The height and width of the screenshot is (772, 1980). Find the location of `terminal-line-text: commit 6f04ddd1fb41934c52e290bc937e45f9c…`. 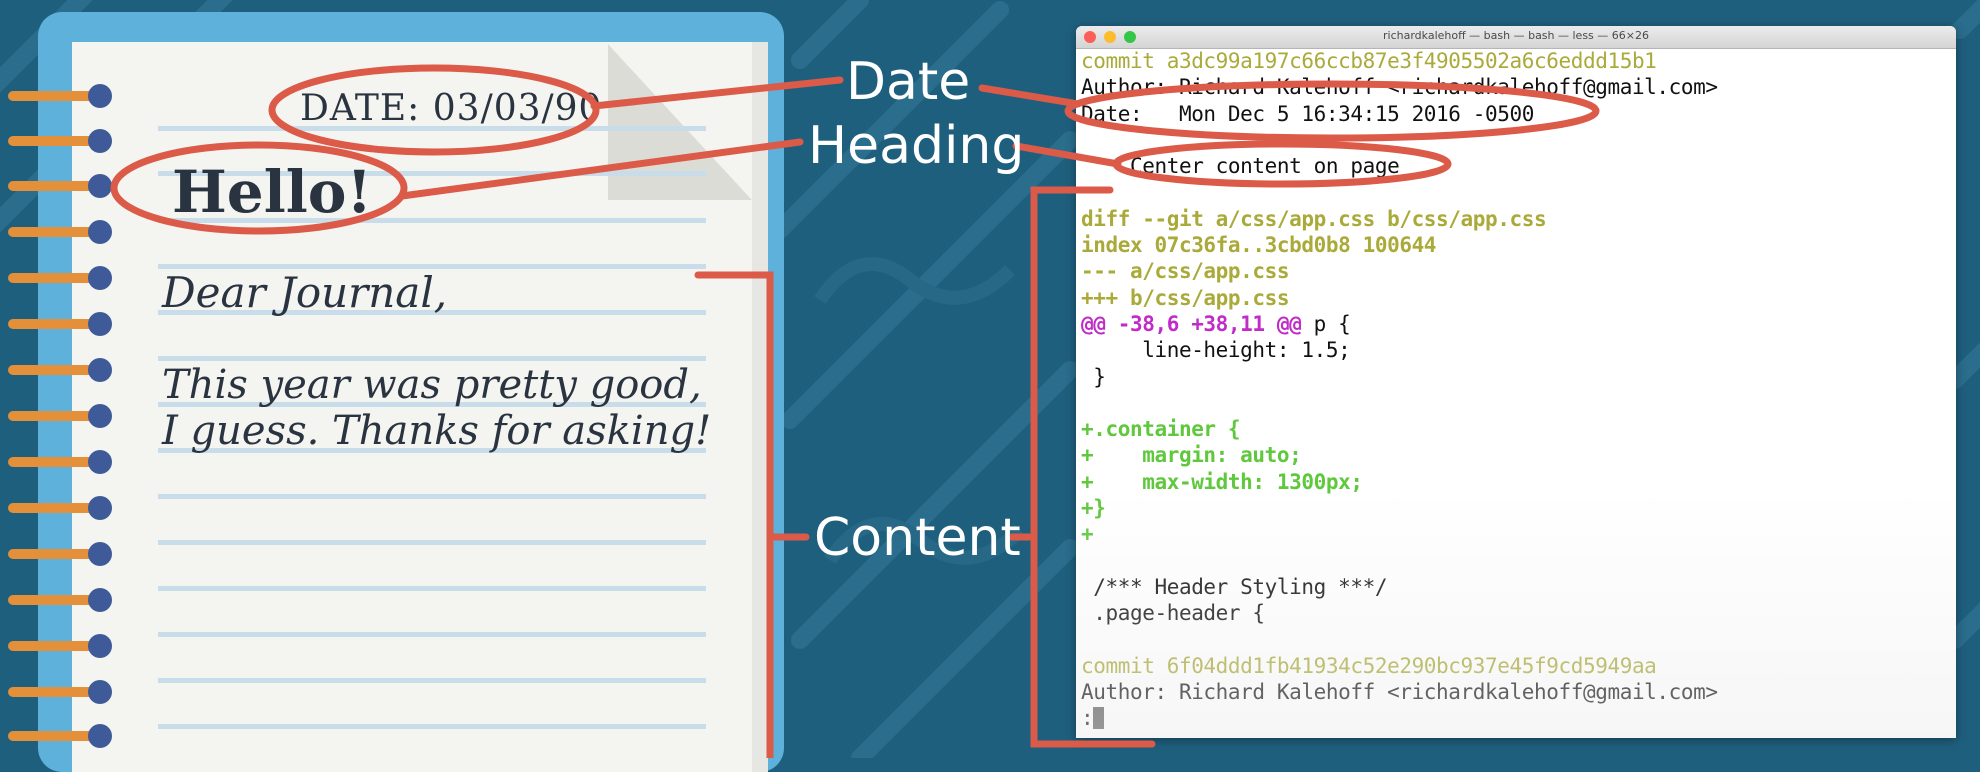

terminal-line-text: commit 6f04ddd1fb41934c52e290bc937e45f9c… is located at coordinates (1369, 665).